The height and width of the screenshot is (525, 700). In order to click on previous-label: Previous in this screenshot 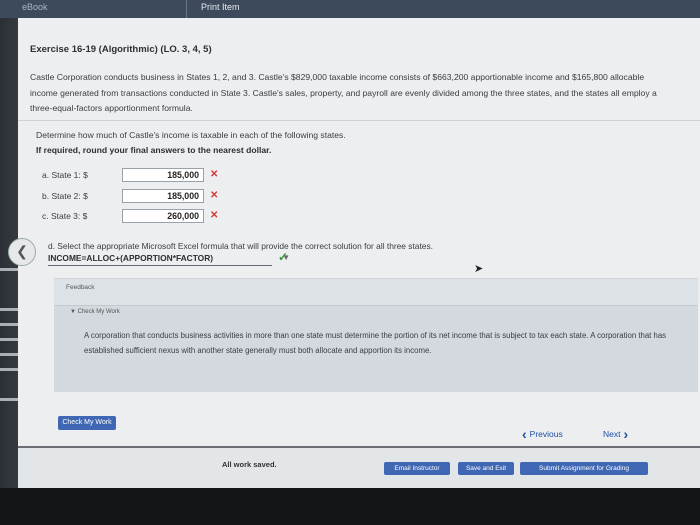, I will do `click(546, 434)`.